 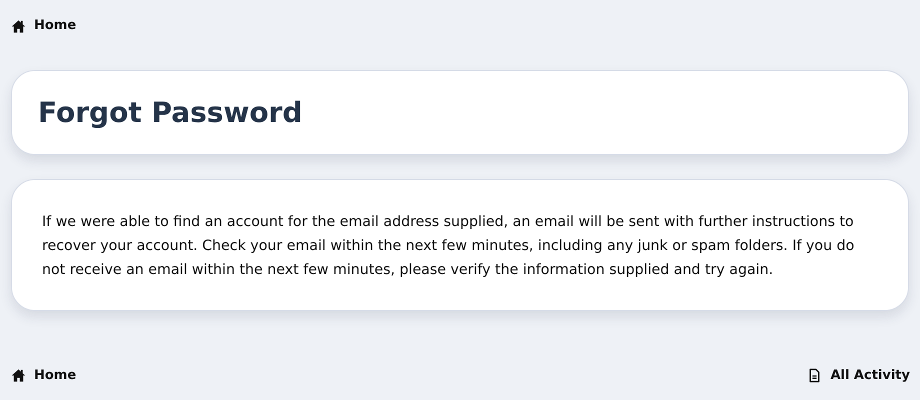 What do you see at coordinates (449, 246) in the screenshot?
I see `message-text: If we were able to find an account for the email address supplied, an email will be sent with further instructions to recover your account. Check your email within the next few minutes, including any junk or spam folders. If you do not receive an email within the next few minutes, please verify the information supplied and try again.` at bounding box center [449, 246].